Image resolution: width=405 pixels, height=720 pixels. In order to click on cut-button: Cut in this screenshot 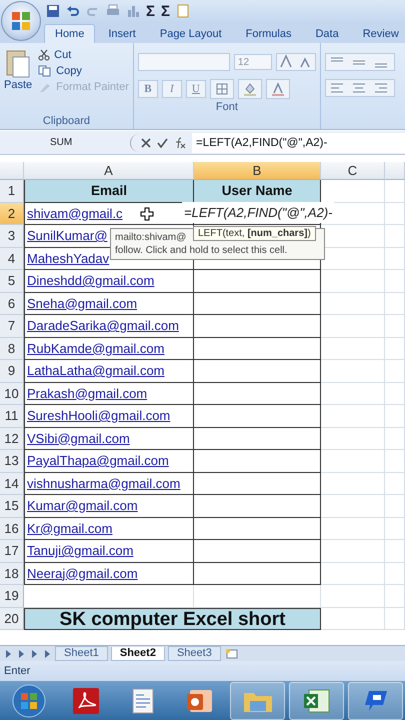, I will do `click(83, 55)`.